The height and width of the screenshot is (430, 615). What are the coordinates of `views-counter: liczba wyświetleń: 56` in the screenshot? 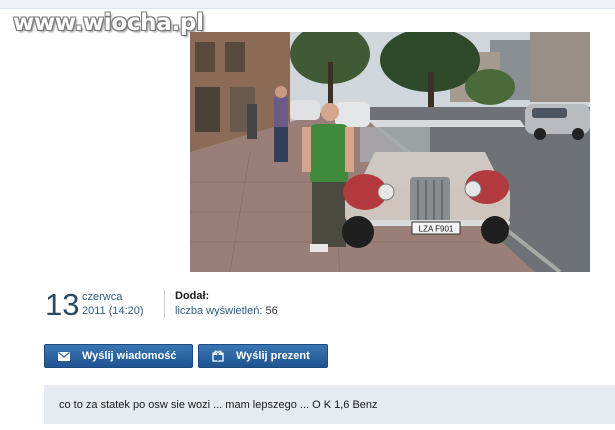 It's located at (226, 311).